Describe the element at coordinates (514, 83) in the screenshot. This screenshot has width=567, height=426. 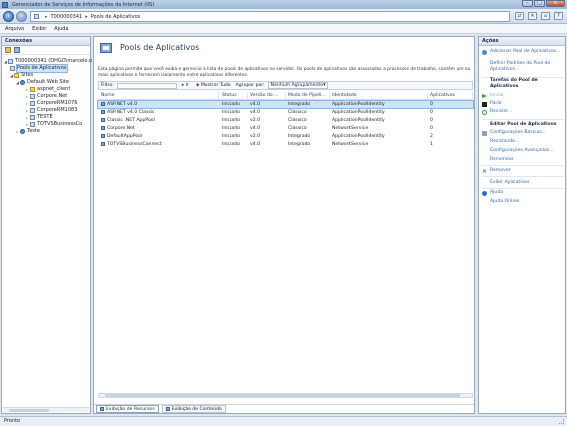
I see `tasks-header: Tarefas do Pool de Aplicativos` at that location.